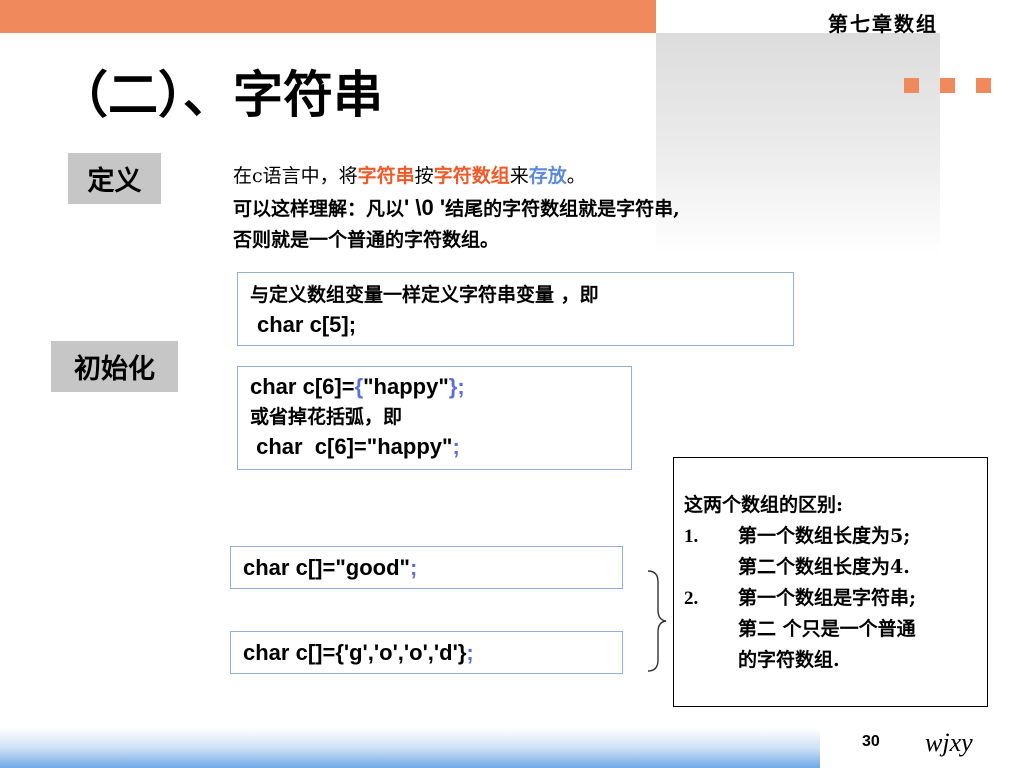  I want to click on box2-code-line3: char c[6]="happy";, so click(440, 447).